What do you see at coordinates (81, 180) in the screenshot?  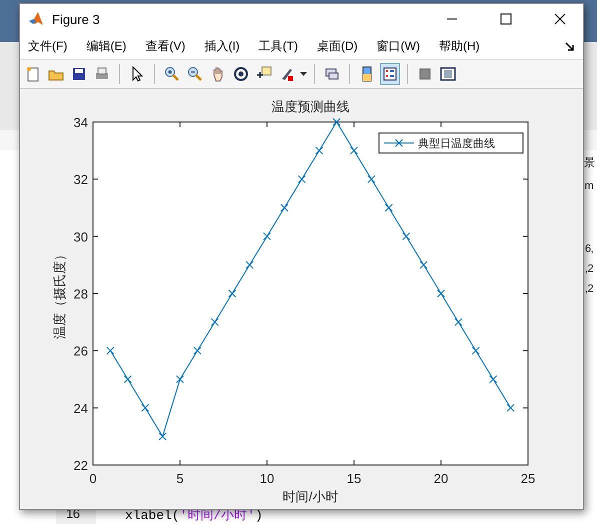 I see `y-tick-label: 32` at bounding box center [81, 180].